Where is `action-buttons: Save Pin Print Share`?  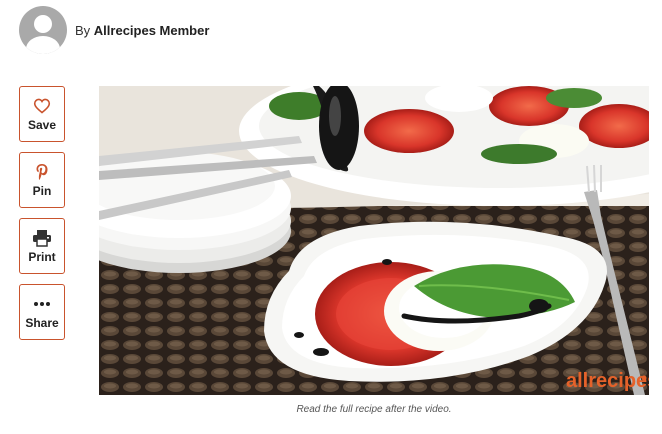 action-buttons: Save Pin Print Share is located at coordinates (43, 218).